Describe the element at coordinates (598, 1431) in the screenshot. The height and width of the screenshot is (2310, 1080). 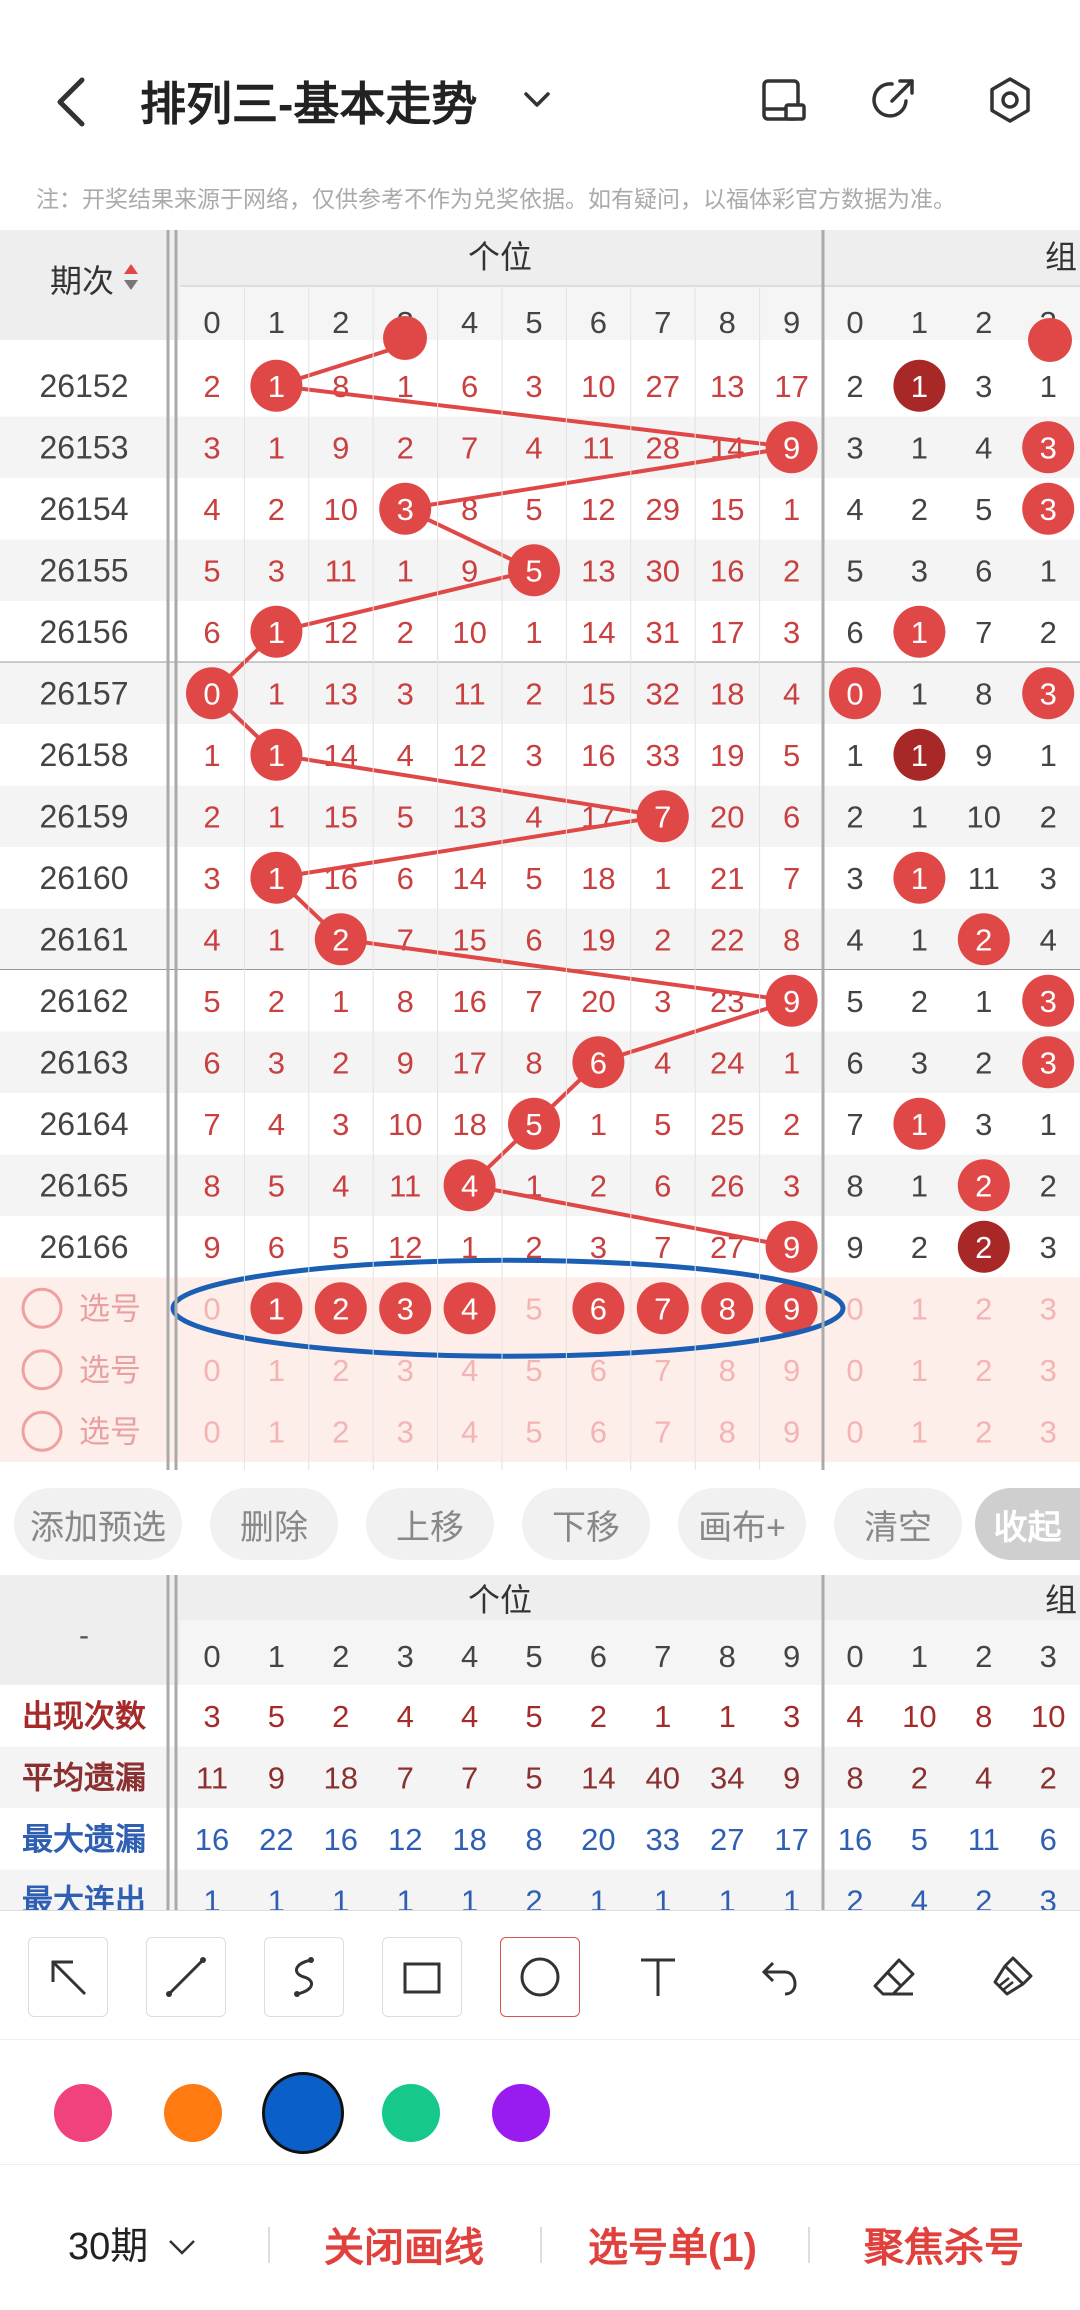
I see `select-number: 6` at that location.